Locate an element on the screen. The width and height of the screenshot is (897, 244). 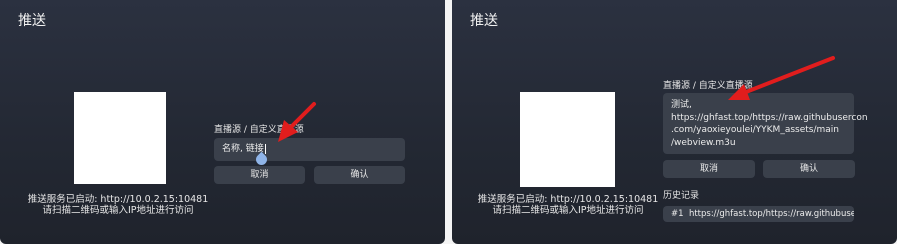
annotation-arrow-right is located at coordinates (781, 78).